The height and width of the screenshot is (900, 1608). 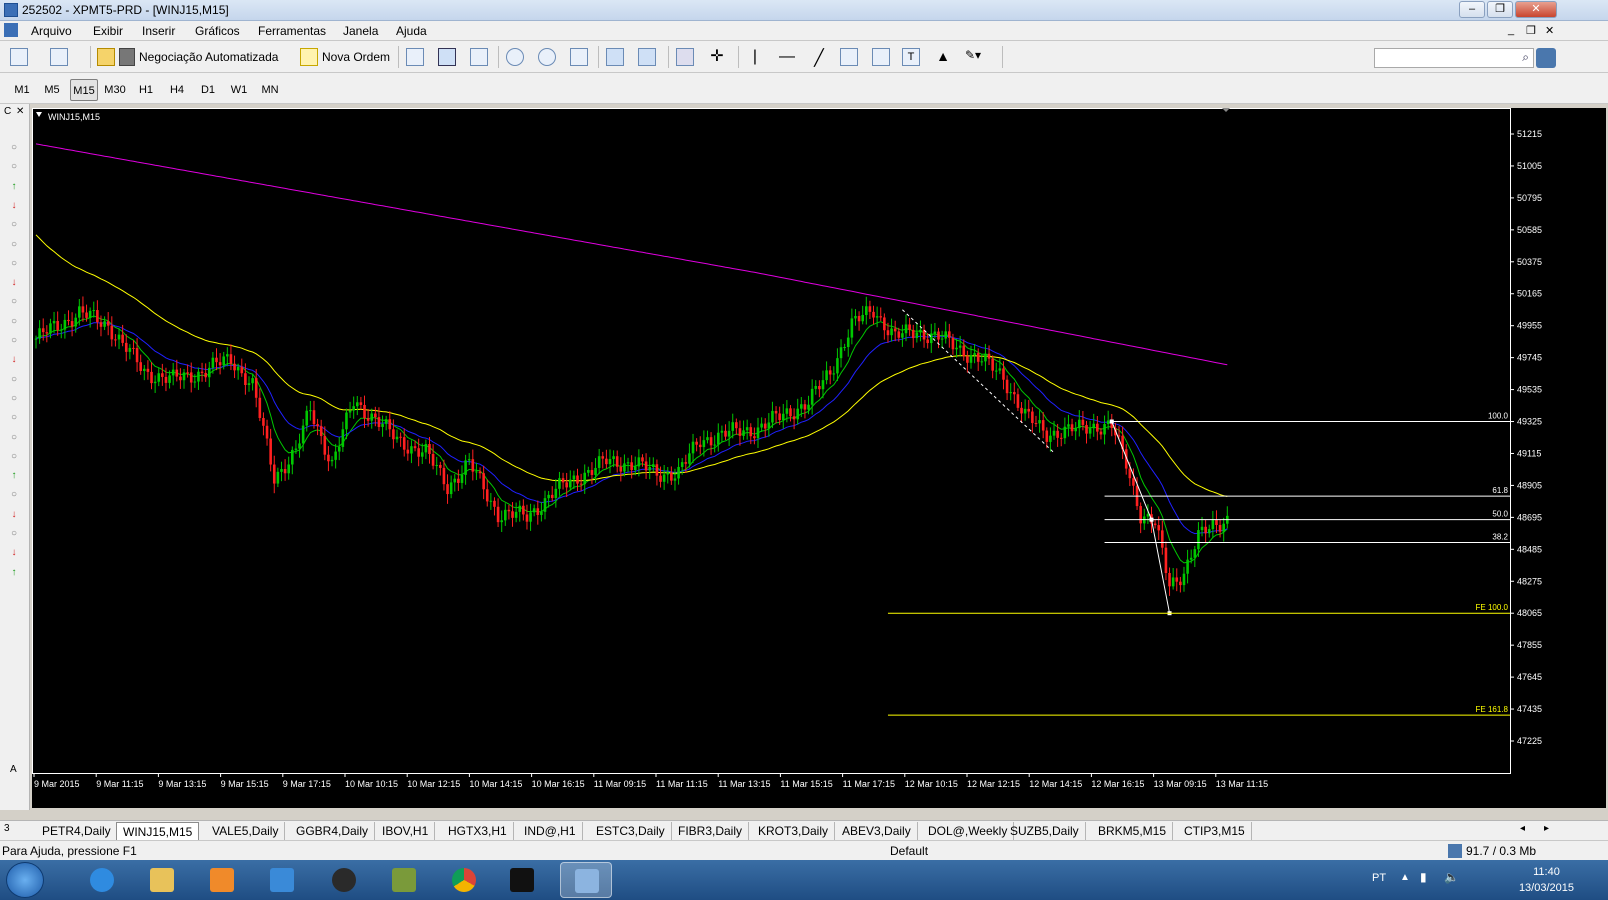 What do you see at coordinates (39, 114) in the screenshot?
I see `chart-menu-icon` at bounding box center [39, 114].